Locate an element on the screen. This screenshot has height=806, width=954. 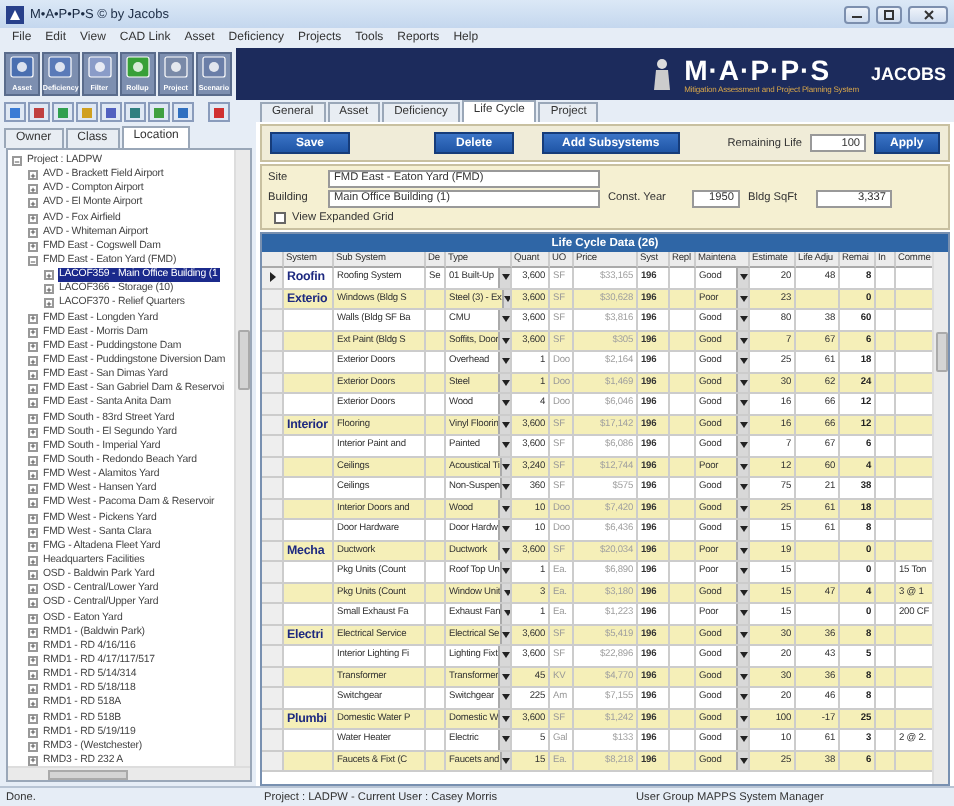
logo: M·A·P·P·S is located at coordinates (757, 69).